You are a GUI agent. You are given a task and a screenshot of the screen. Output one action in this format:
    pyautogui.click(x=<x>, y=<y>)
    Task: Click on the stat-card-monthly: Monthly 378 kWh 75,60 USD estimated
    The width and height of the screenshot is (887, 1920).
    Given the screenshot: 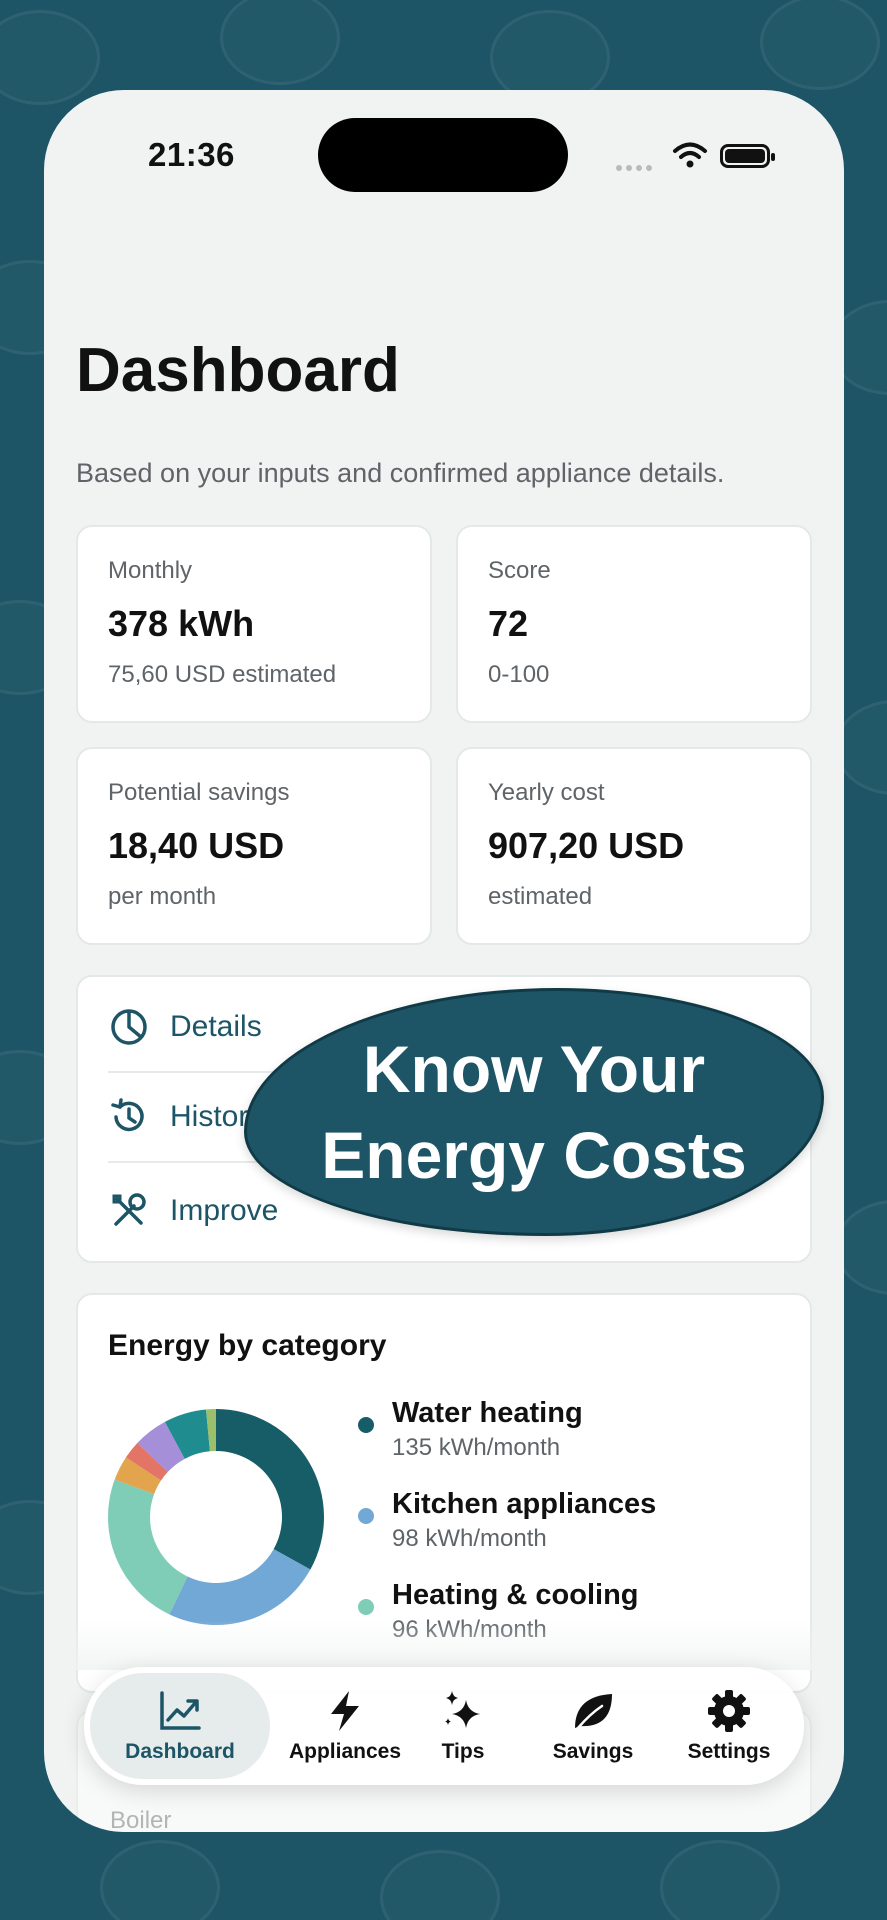 What is the action you would take?
    pyautogui.click(x=254, y=624)
    